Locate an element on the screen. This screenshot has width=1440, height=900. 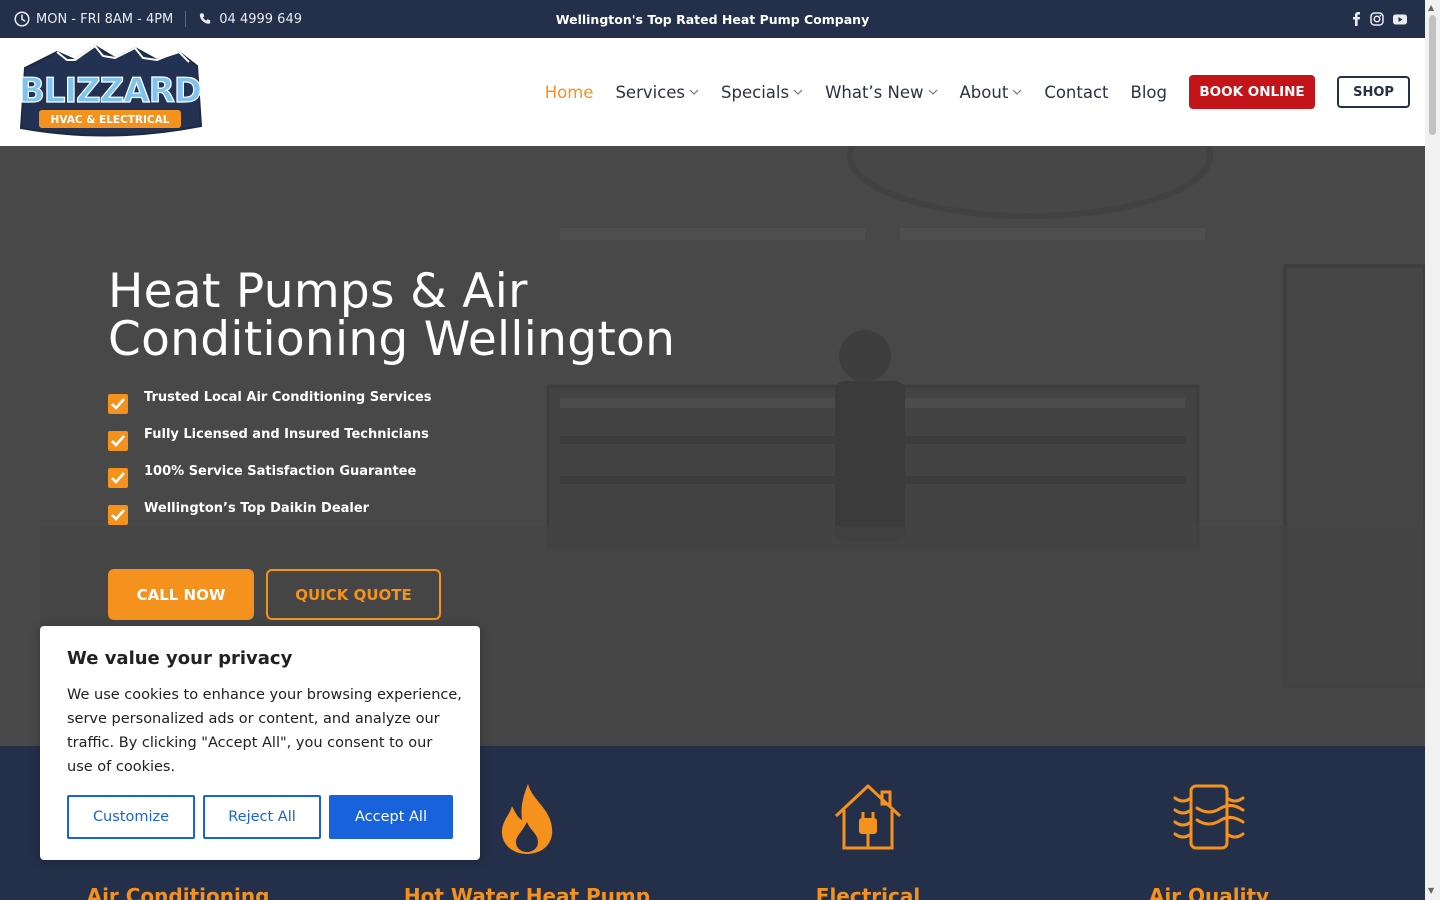
nav-label: Blog is located at coordinates (1148, 92).